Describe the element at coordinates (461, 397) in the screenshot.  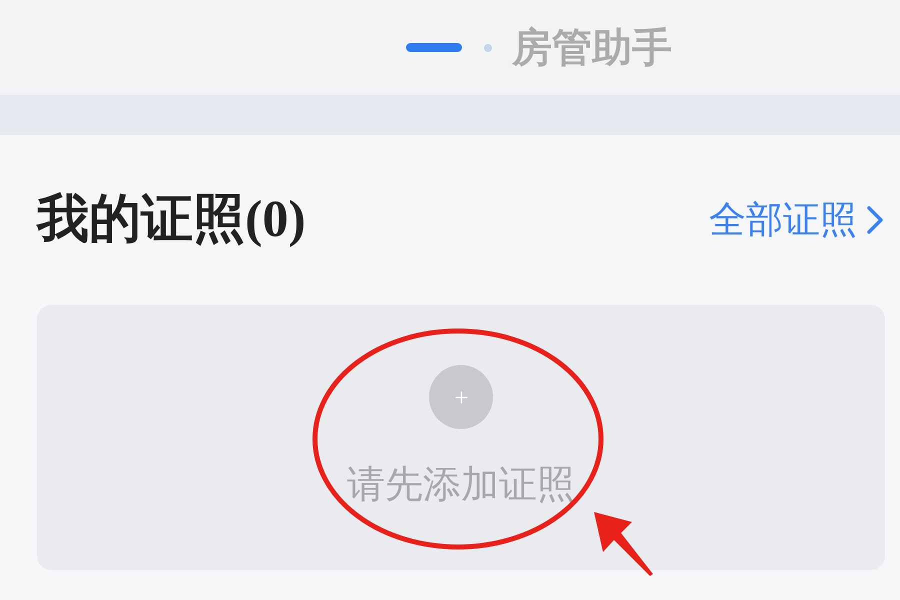
I see `plus-icon` at that location.